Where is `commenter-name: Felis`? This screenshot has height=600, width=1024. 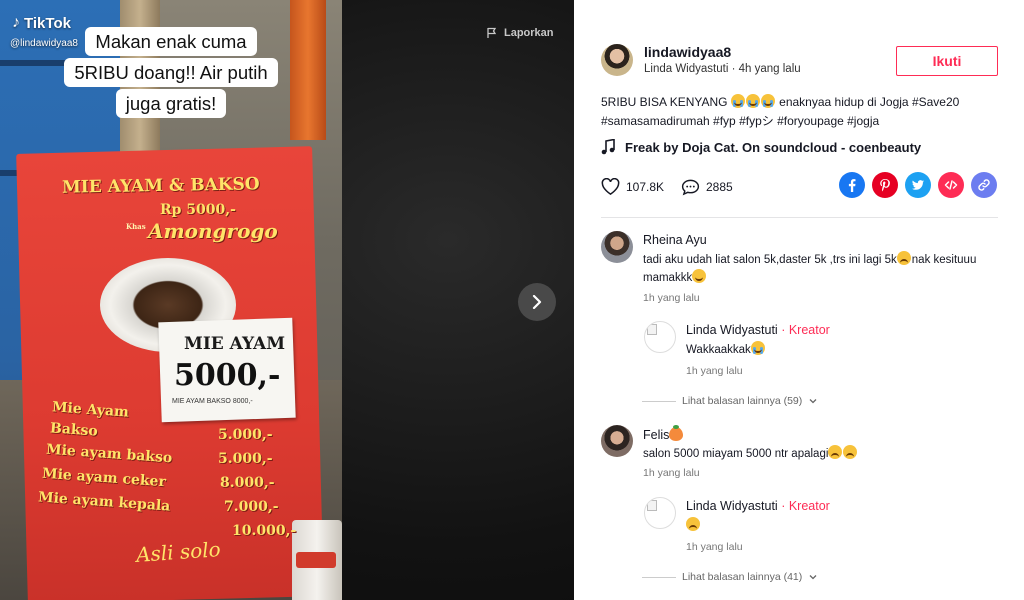 commenter-name: Felis is located at coordinates (663, 433).